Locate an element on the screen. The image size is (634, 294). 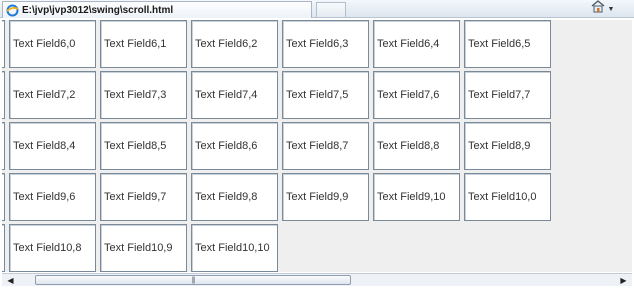
text-field: Text Field10,10 is located at coordinates (234, 248).